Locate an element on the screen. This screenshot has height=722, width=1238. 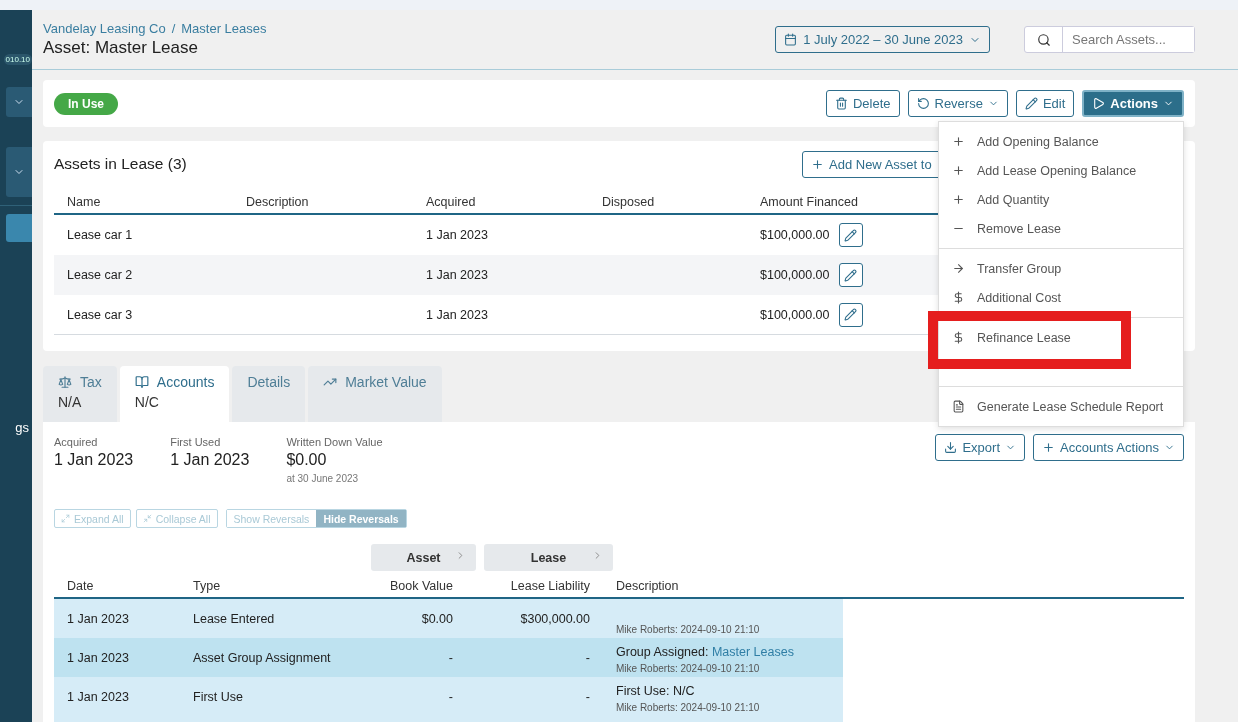
group-link: Master Leases is located at coordinates (752, 652).